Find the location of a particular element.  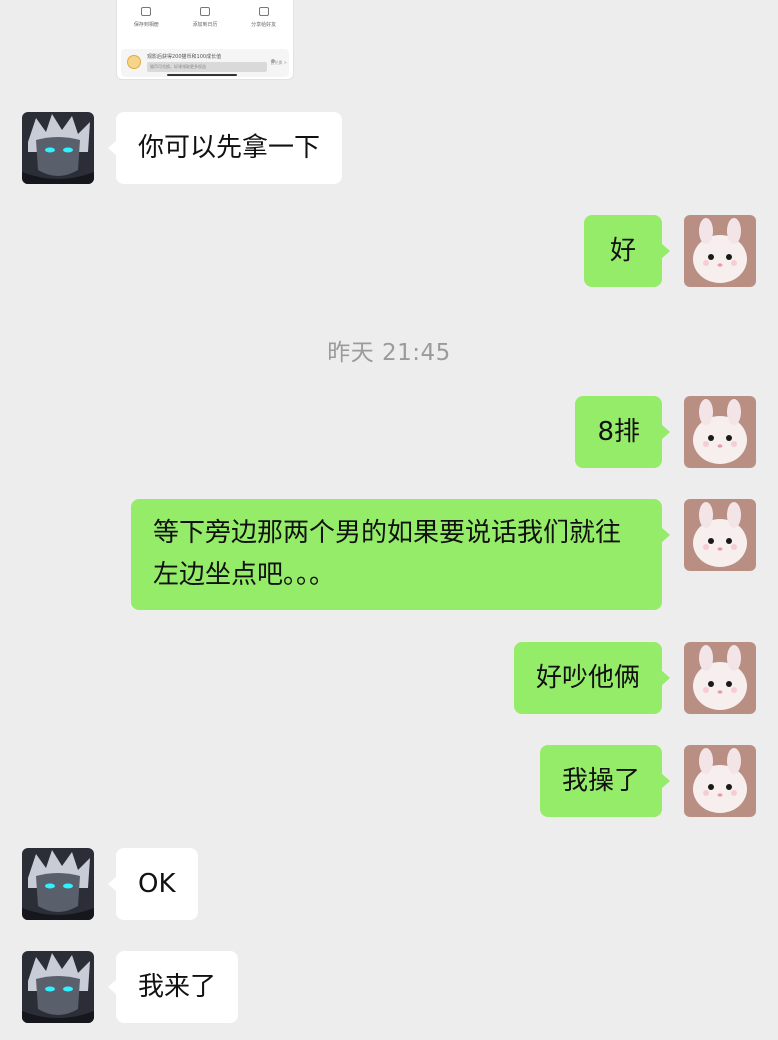

share-to-friend-action: 分享给好友 is located at coordinates (264, 17).